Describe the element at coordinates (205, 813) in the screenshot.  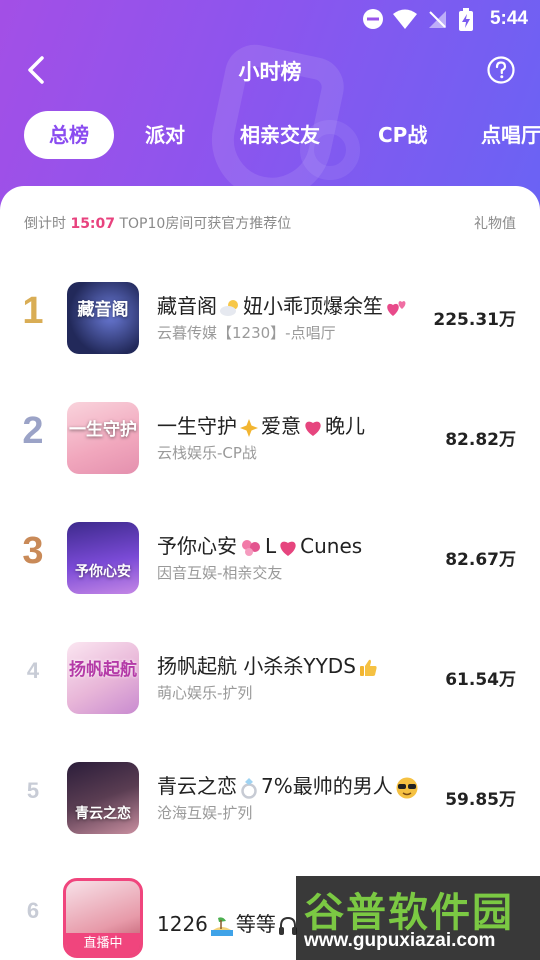
I see `room-subtitle: 沧海互娱-扩列` at that location.